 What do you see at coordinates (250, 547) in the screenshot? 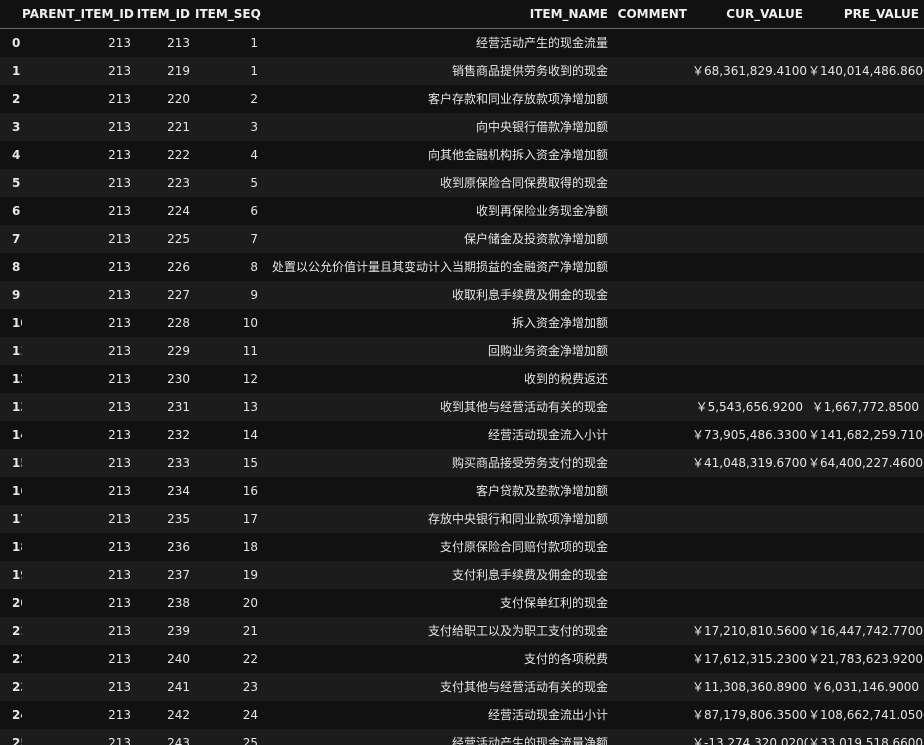
I see `cell-item-seq: 18` at bounding box center [250, 547].